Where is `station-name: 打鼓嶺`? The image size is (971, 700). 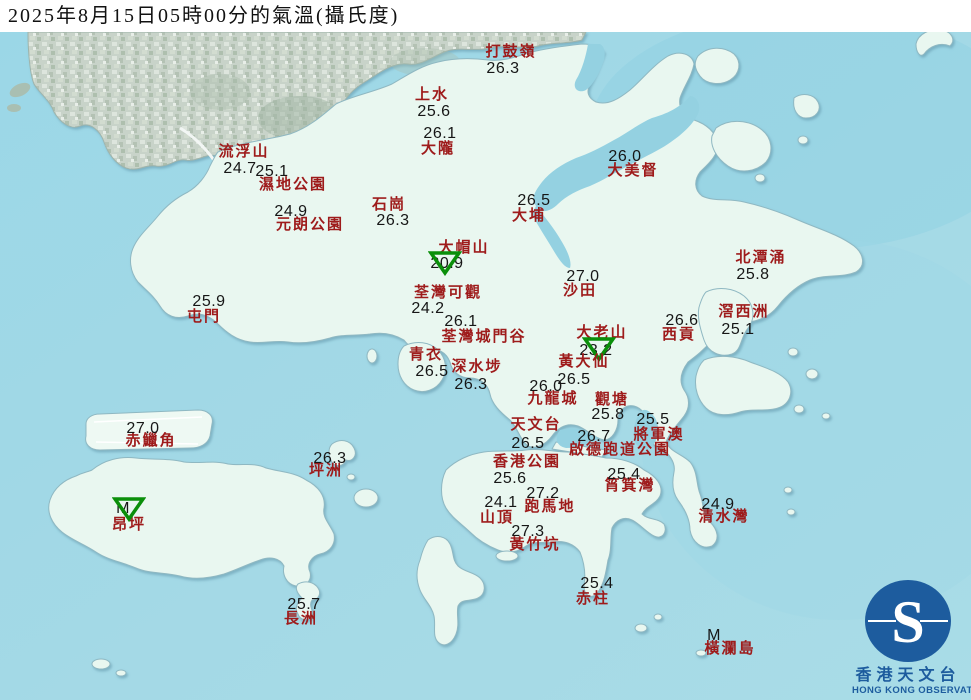 station-name: 打鼓嶺 is located at coordinates (511, 52).